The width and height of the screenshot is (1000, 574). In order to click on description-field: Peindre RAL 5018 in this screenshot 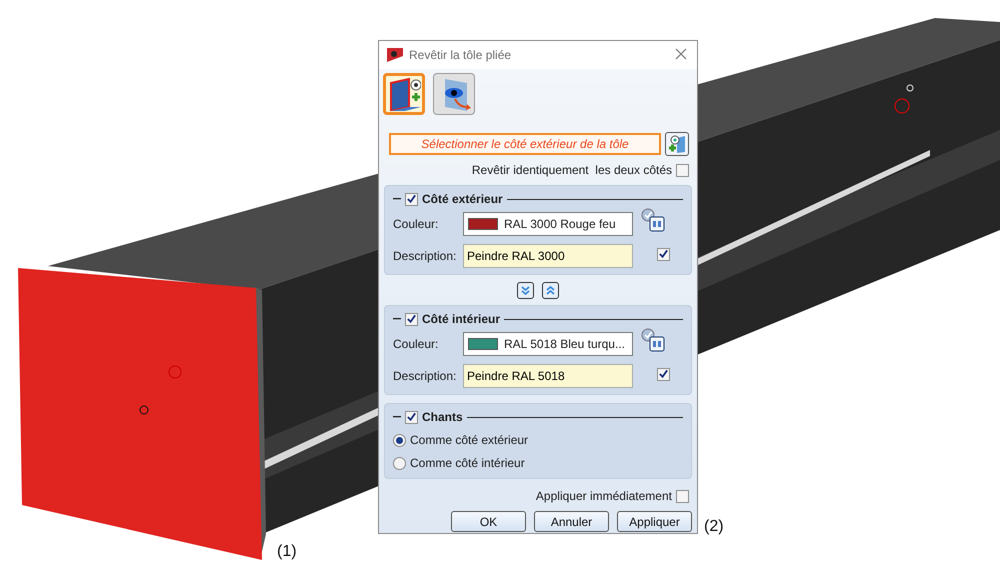, I will do `click(548, 376)`.